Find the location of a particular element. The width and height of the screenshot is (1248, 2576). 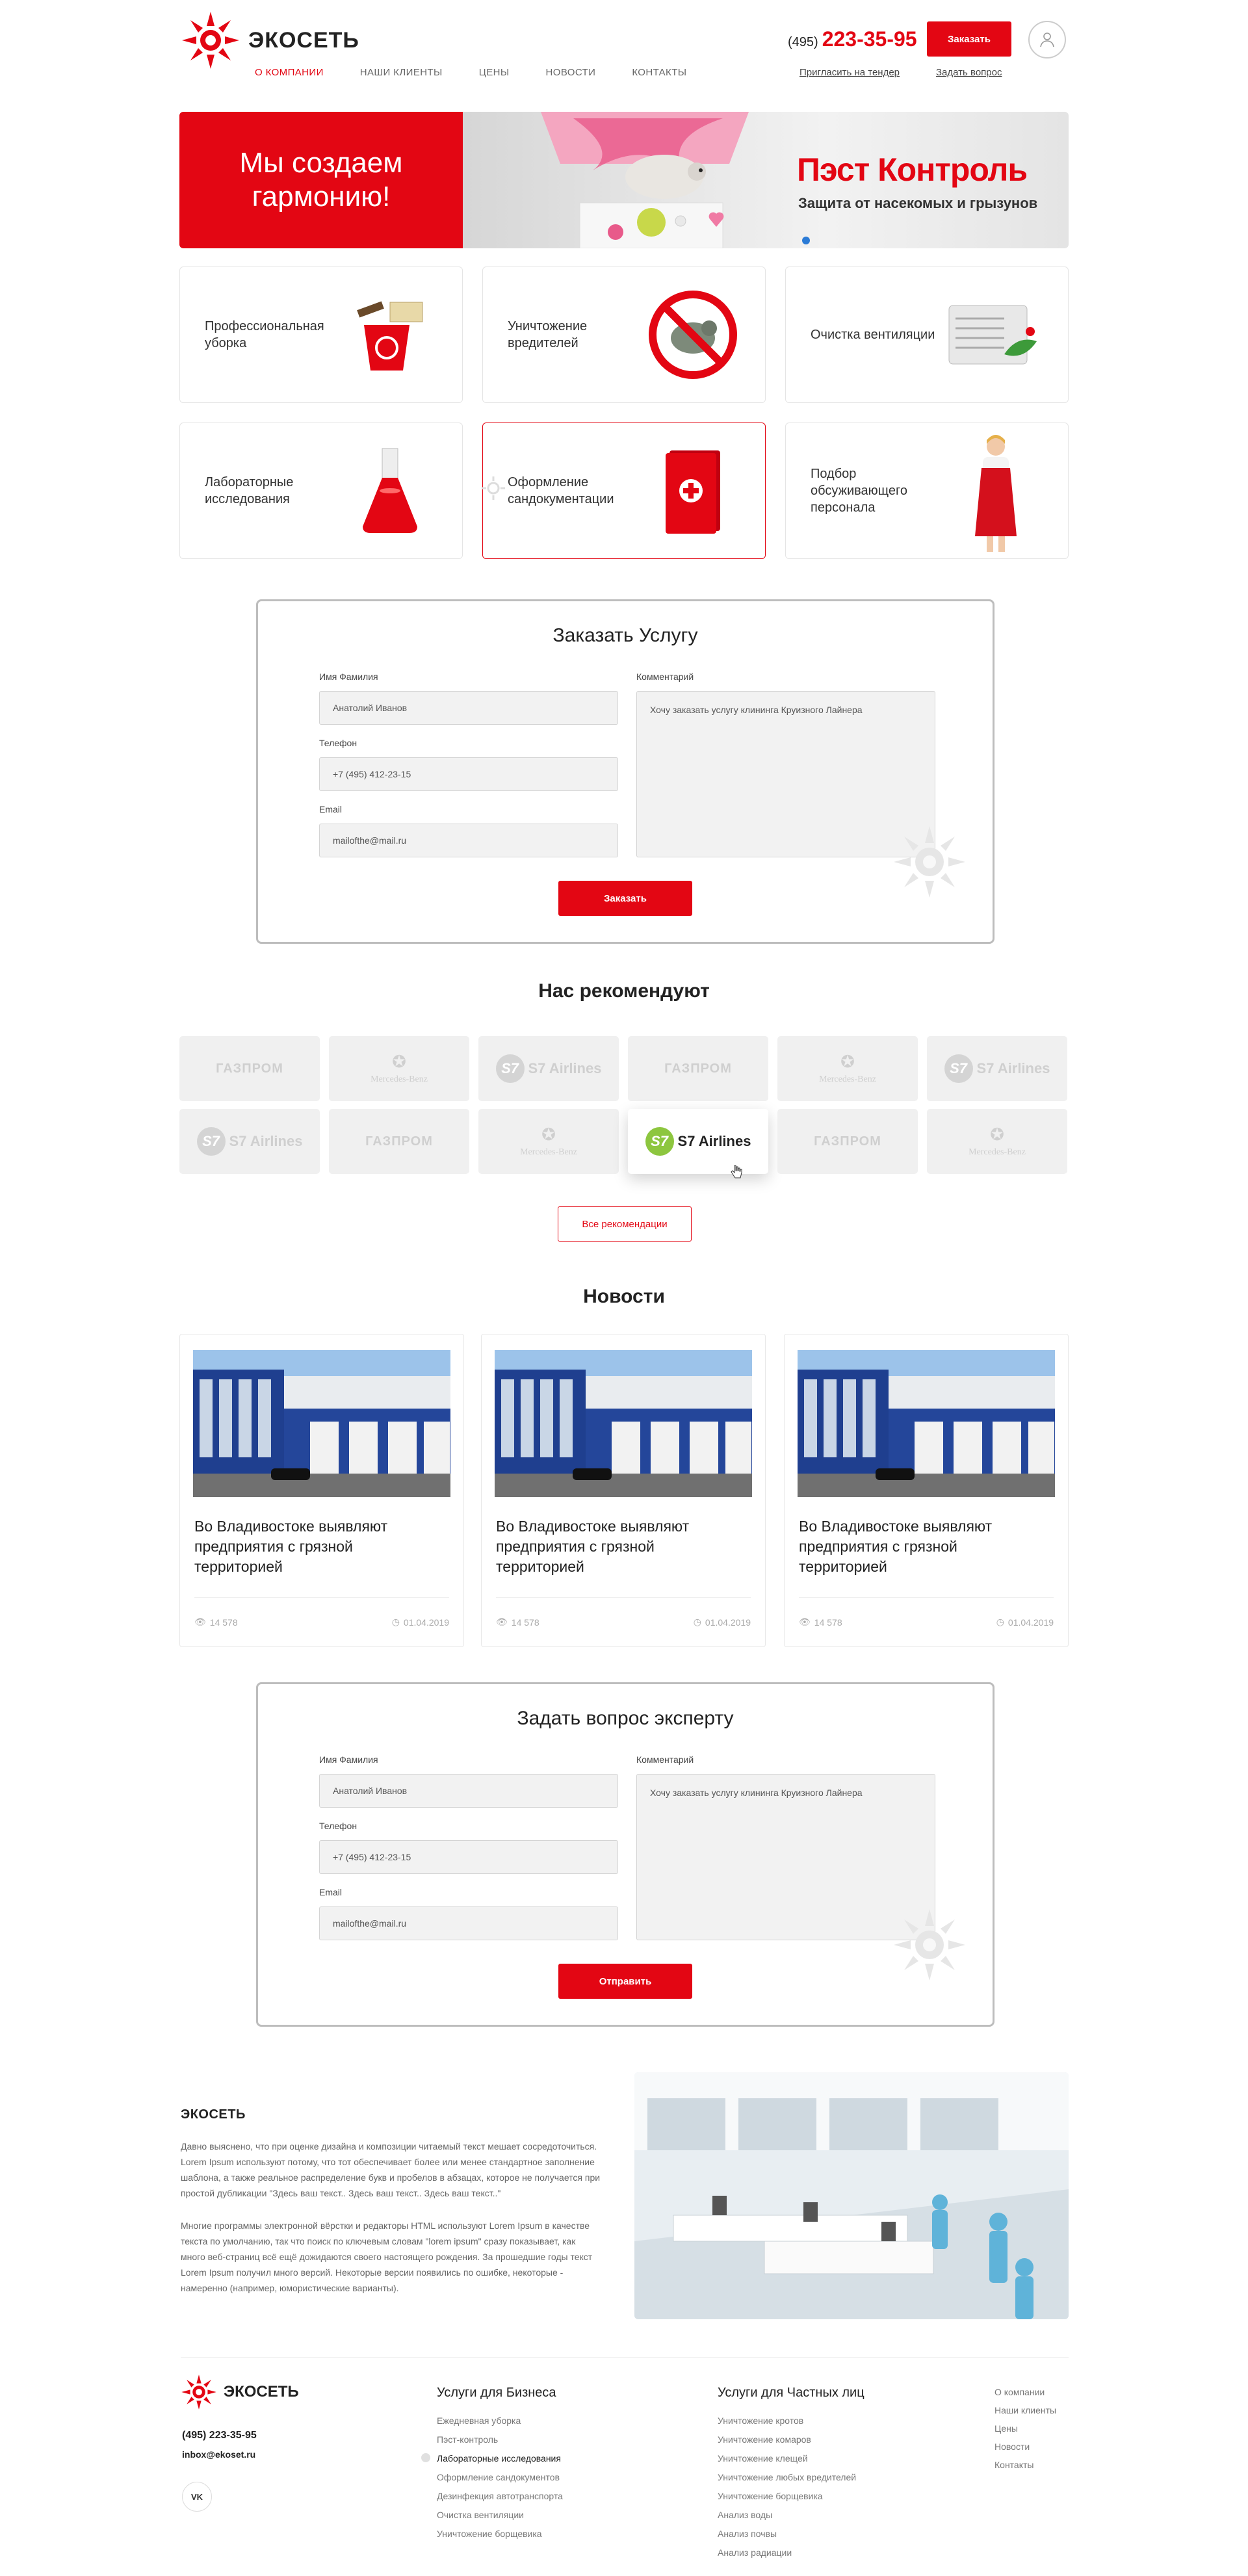

phone-label: Телефон is located at coordinates (339, 1826).